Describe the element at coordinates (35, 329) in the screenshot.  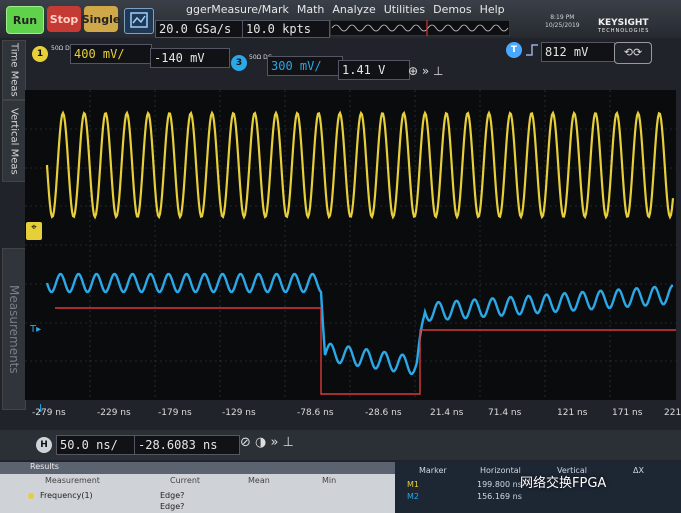
I see `trigger-level-marker: T▸` at that location.